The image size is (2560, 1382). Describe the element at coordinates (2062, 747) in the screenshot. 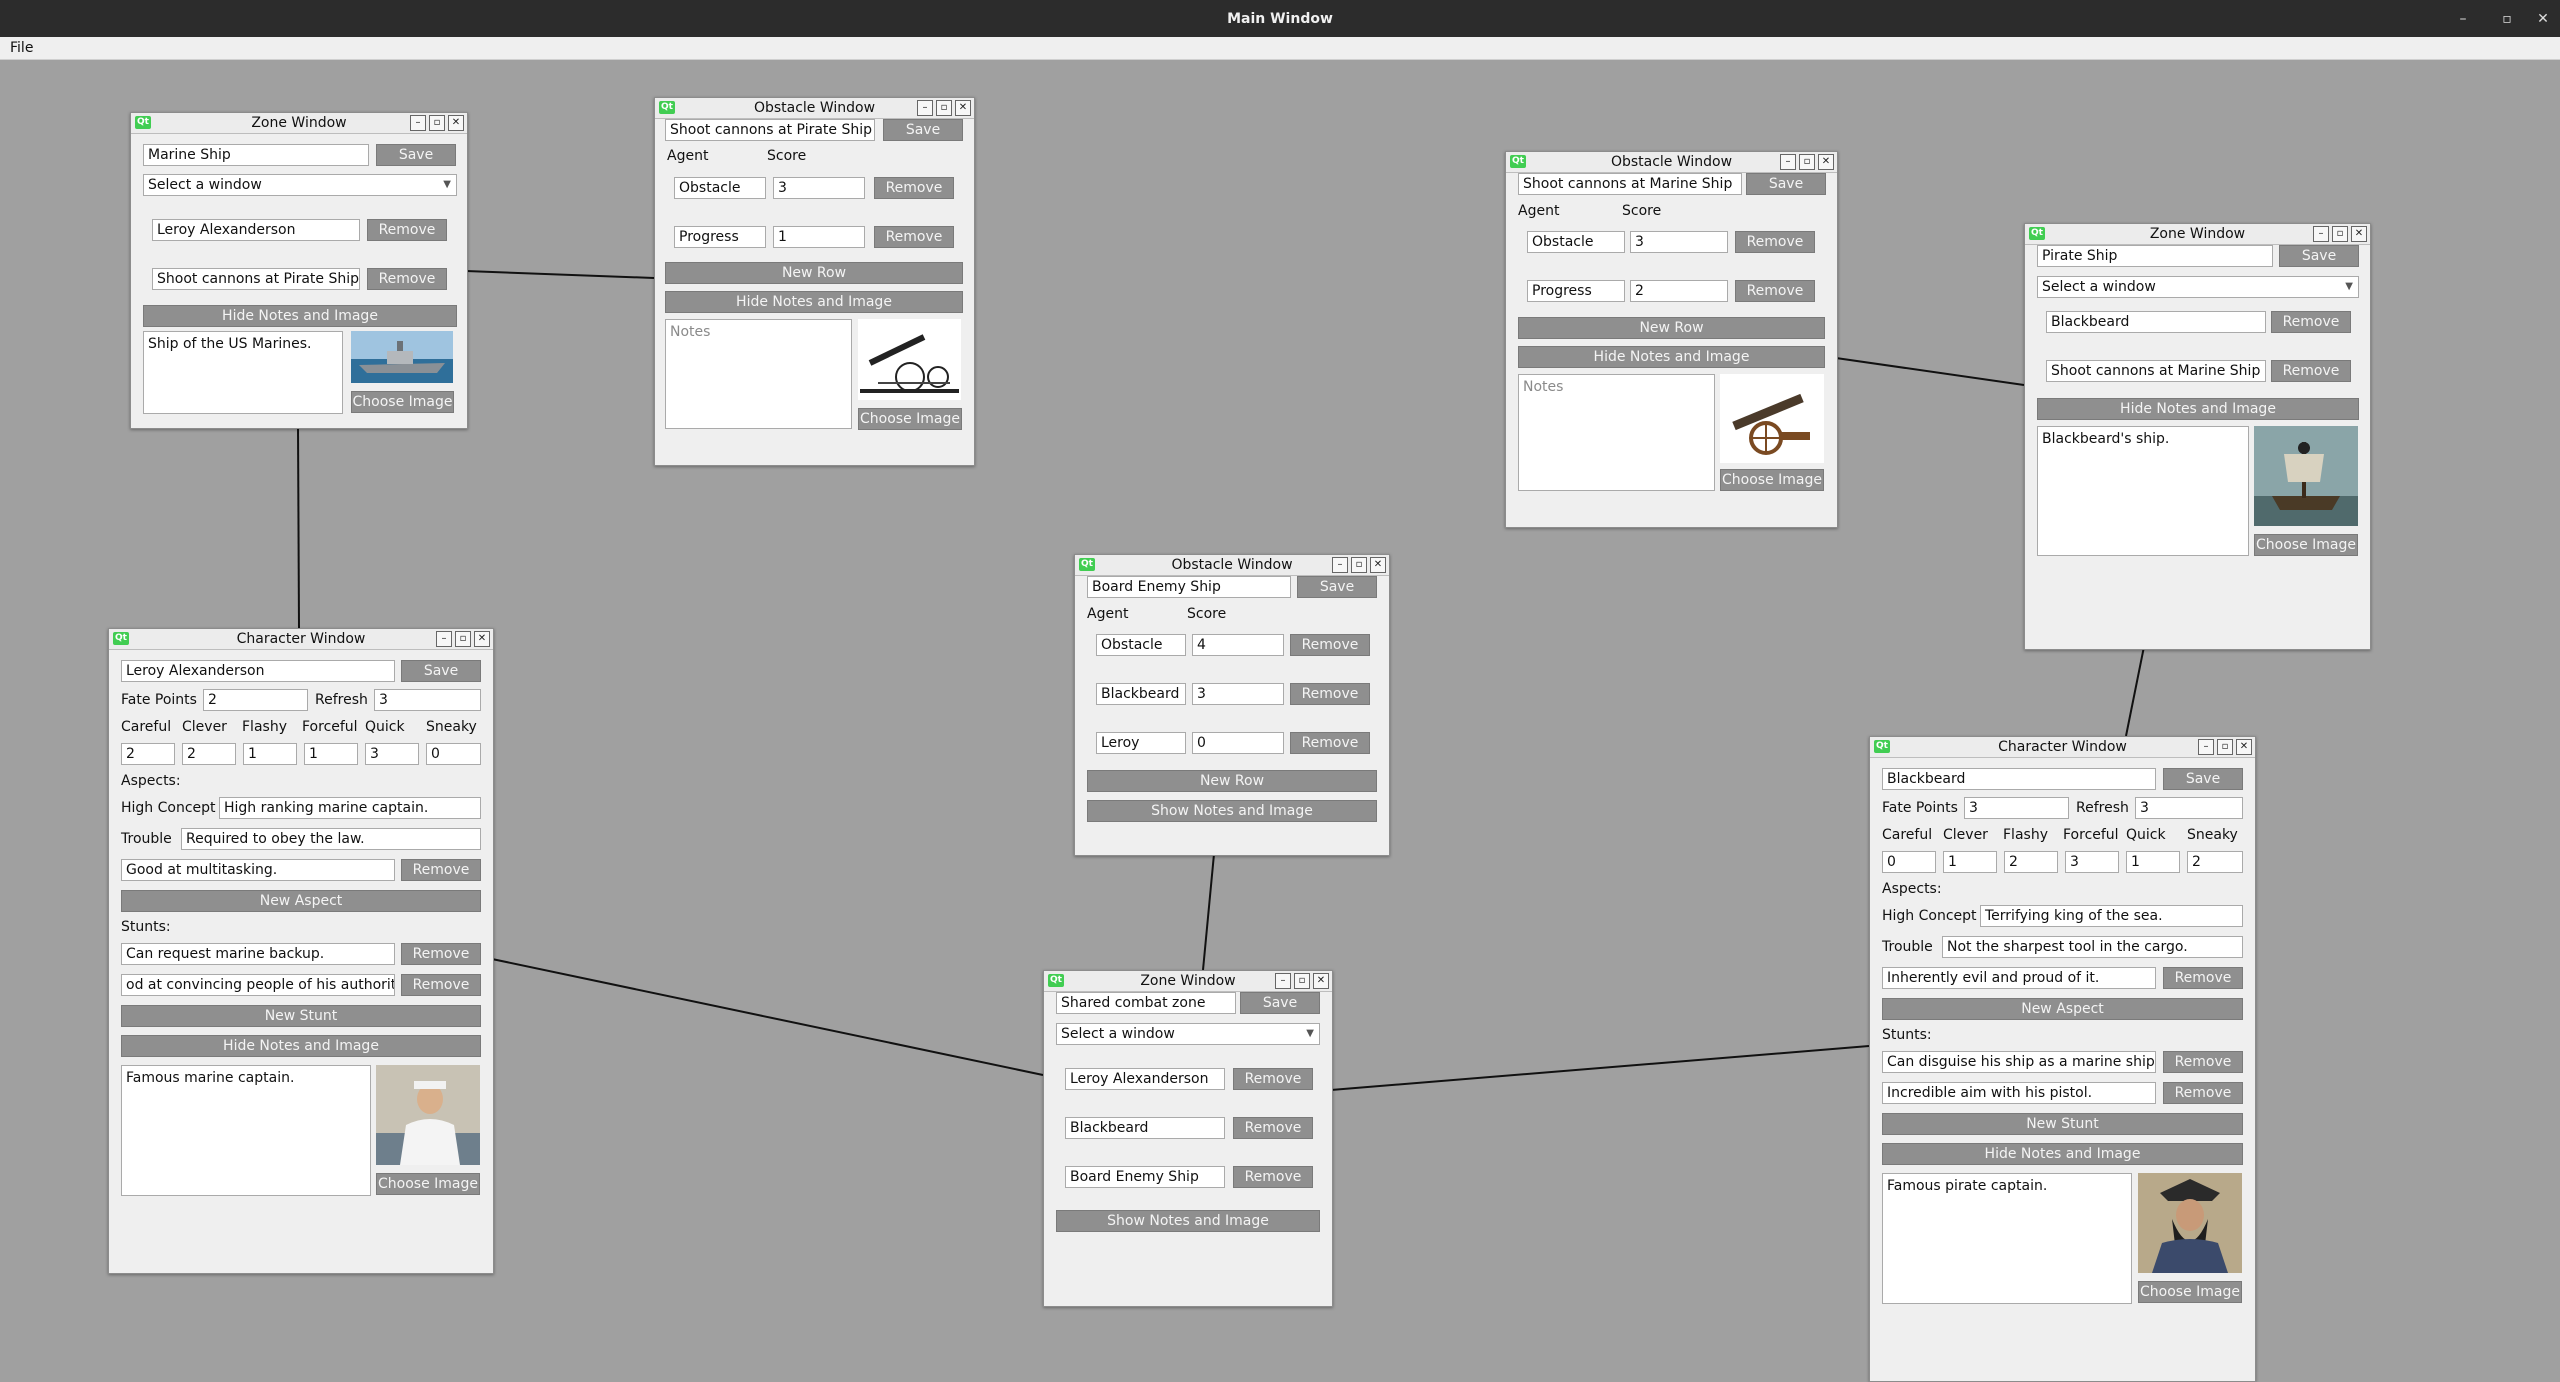

I see `window-titlebar: Qt Character Window – ▫ ✕` at that location.